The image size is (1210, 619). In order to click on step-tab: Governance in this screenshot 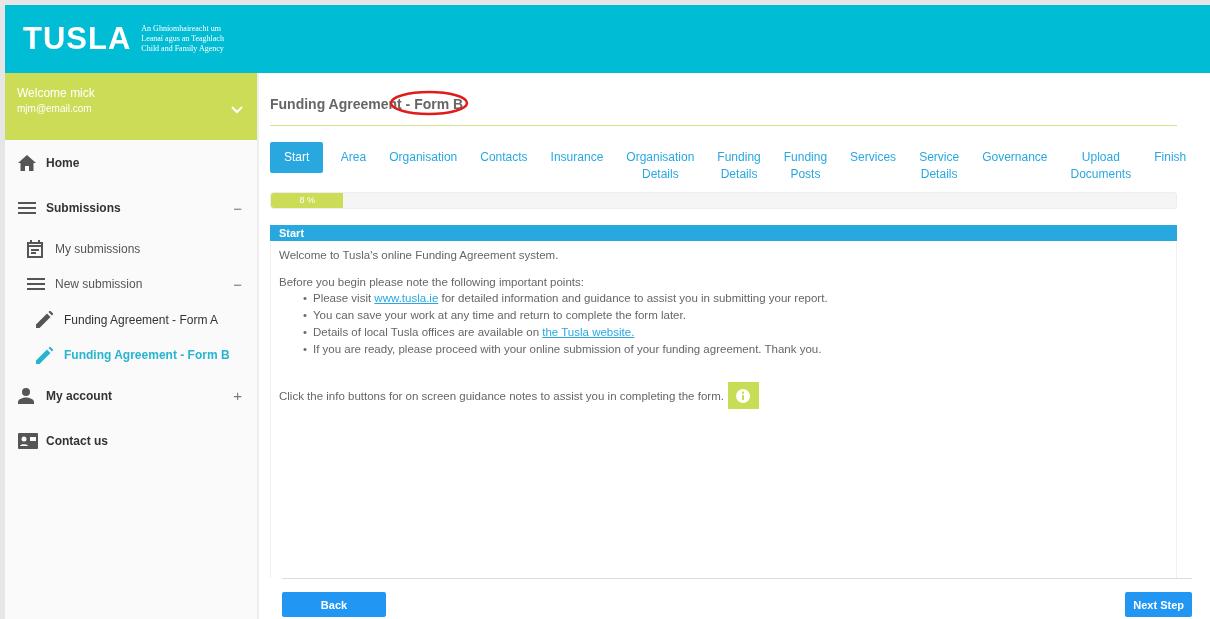, I will do `click(1014, 154)`.